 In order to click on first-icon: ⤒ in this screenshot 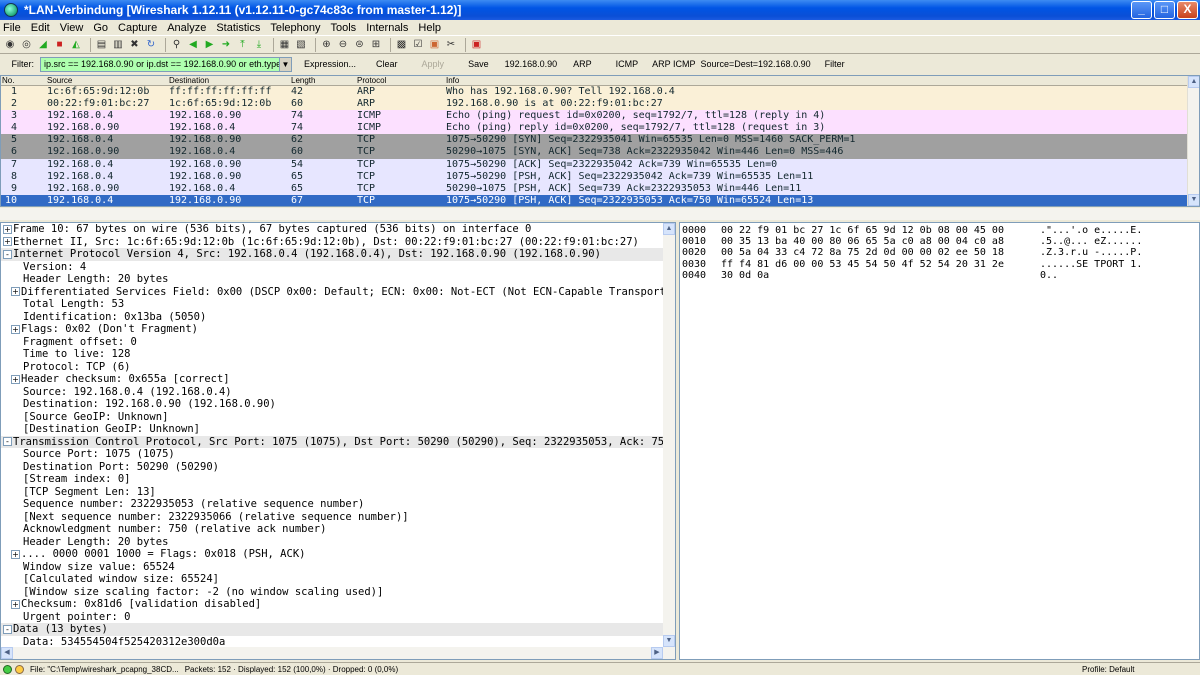, I will do `click(243, 45)`.